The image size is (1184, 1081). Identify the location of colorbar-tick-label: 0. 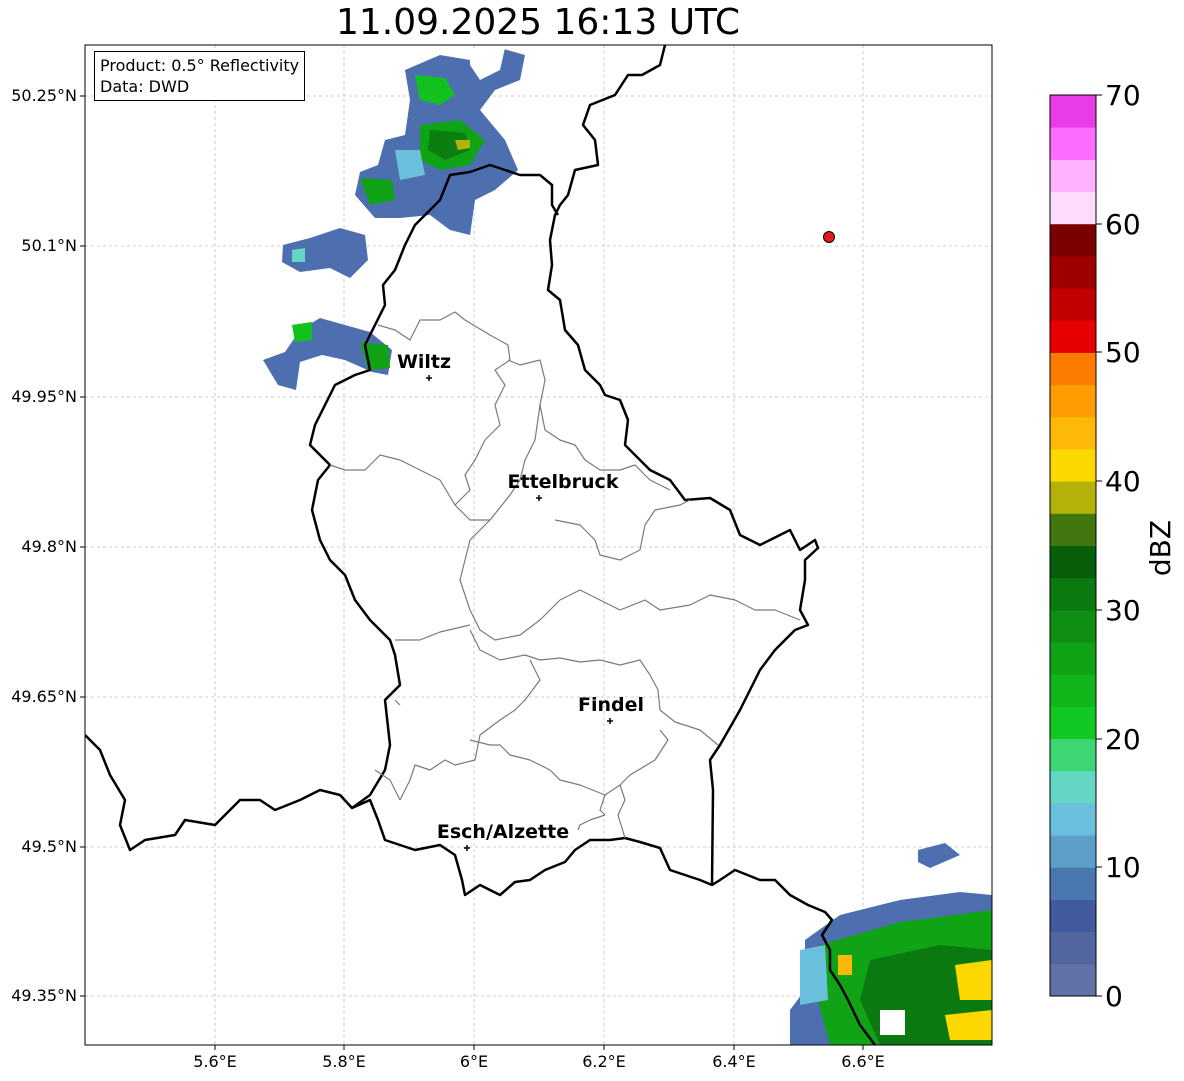
(1114, 996).